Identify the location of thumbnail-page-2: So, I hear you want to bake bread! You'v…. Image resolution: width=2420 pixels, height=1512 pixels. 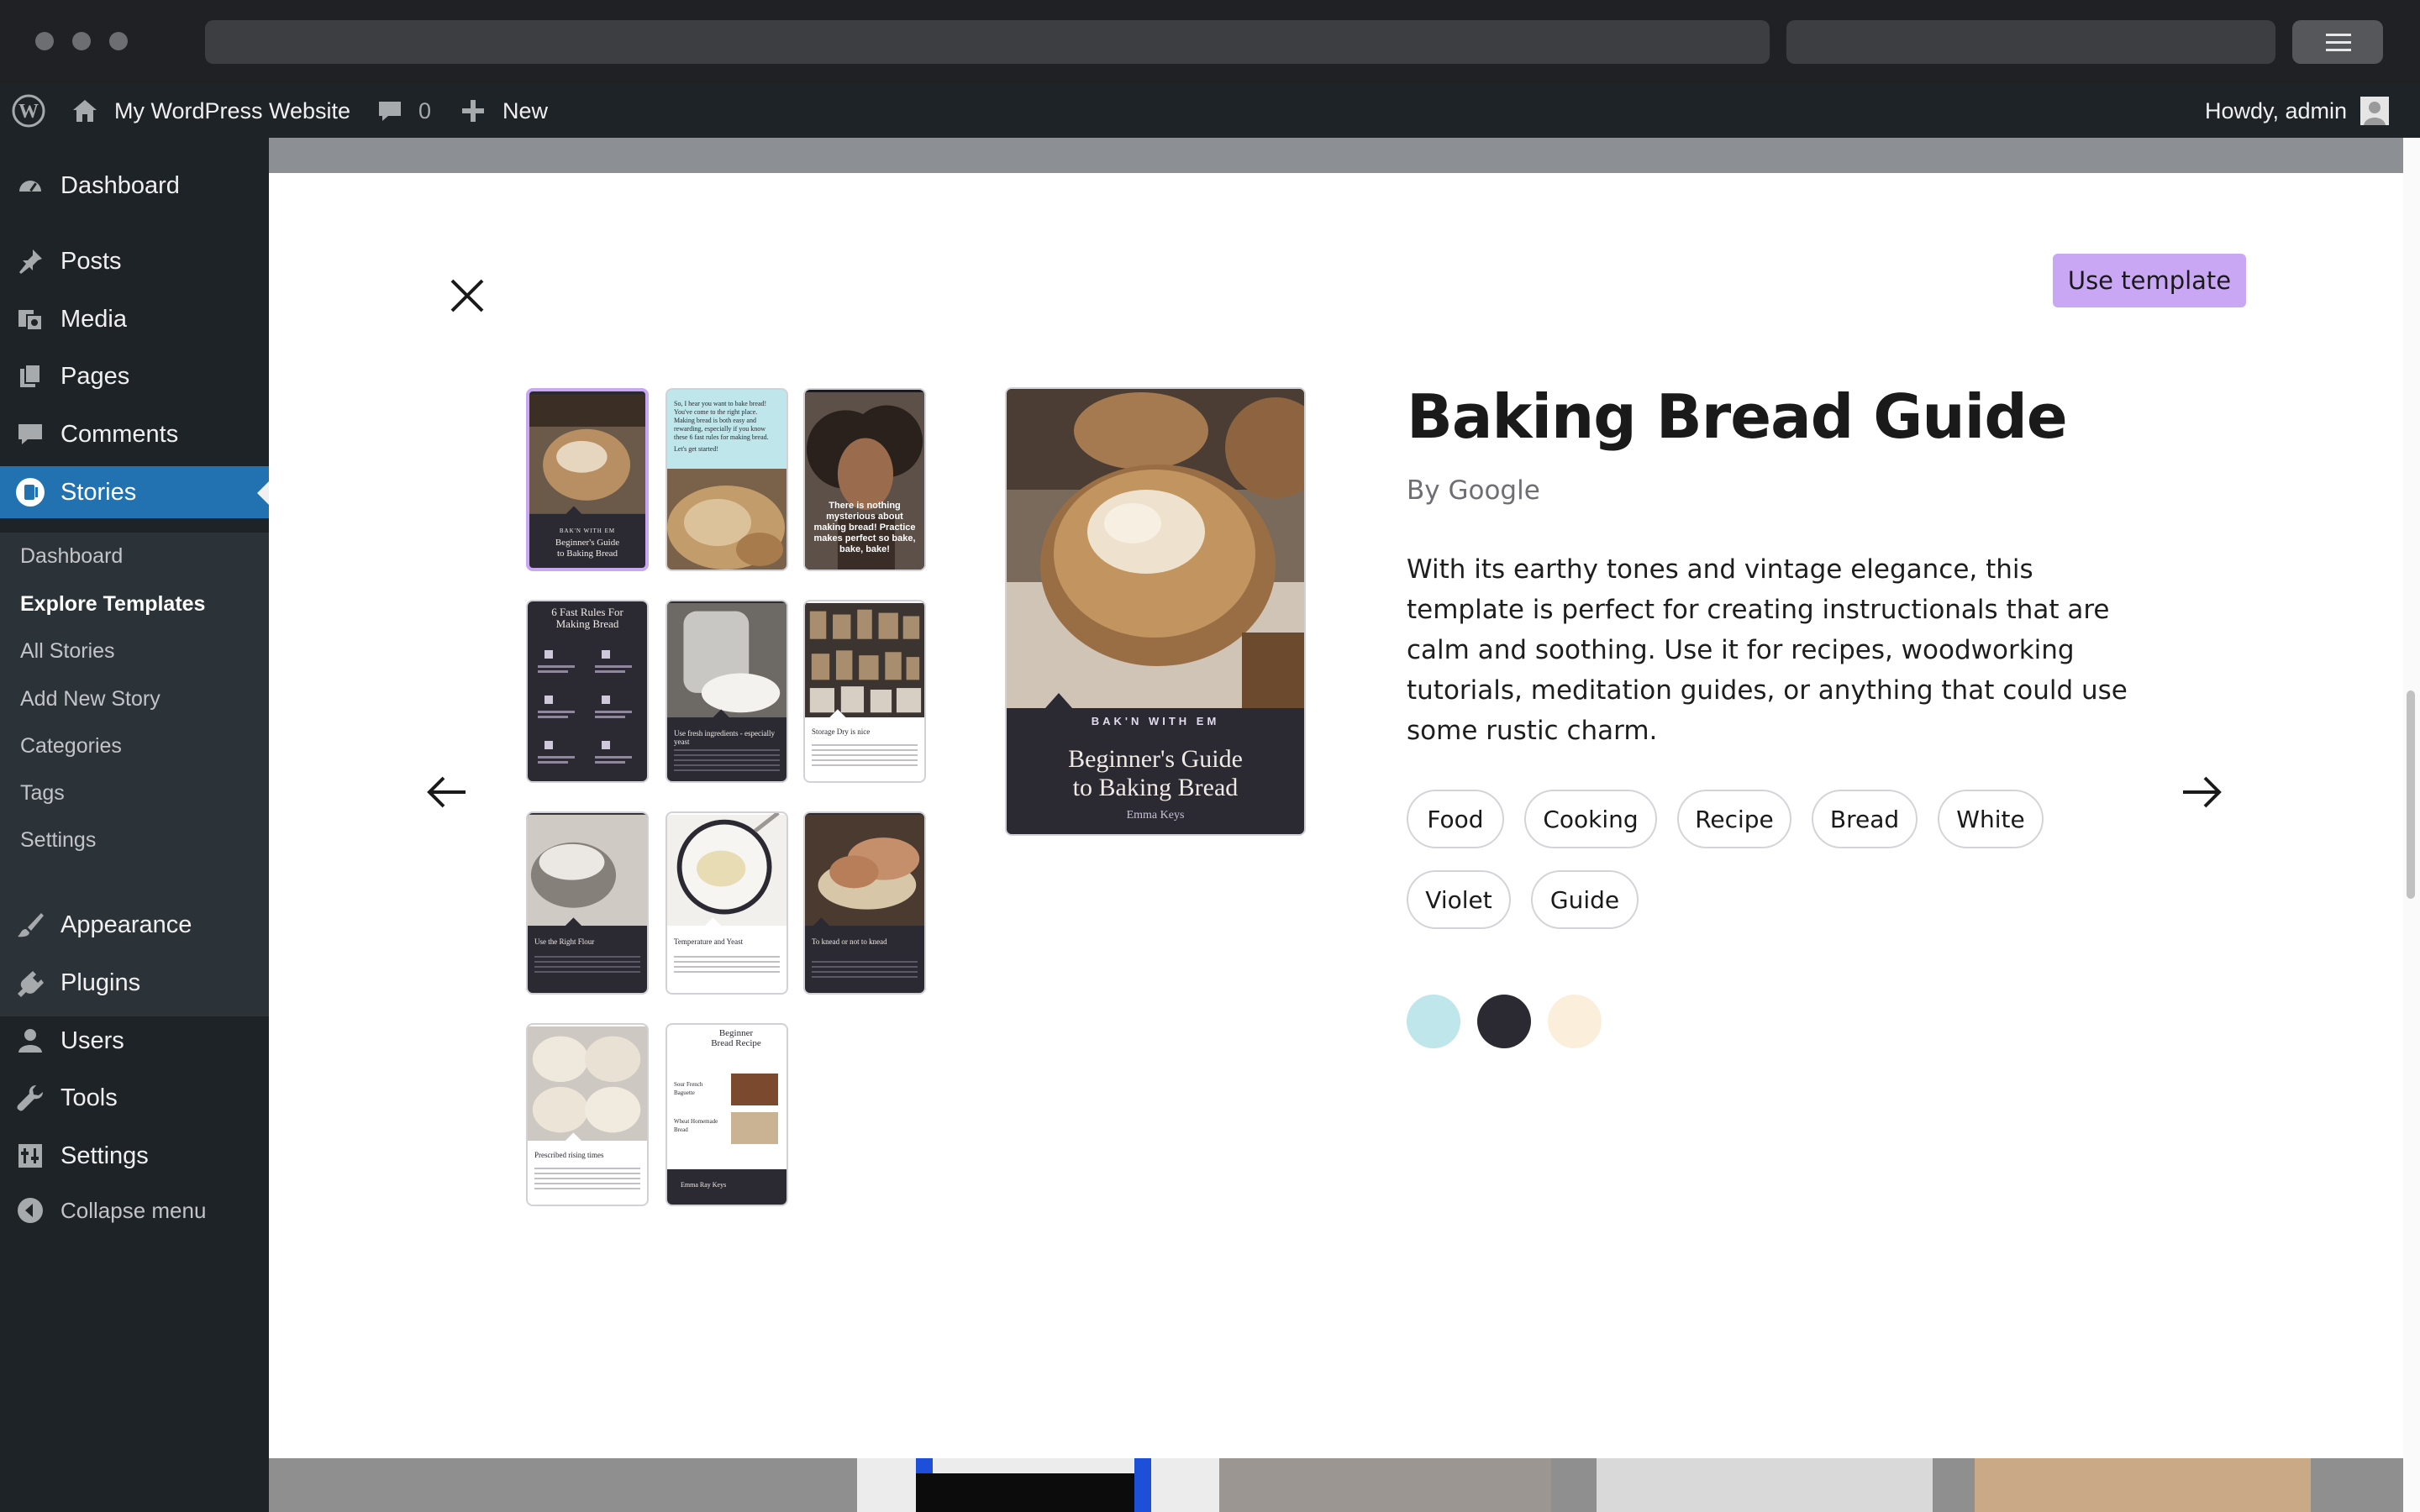
(727, 479).